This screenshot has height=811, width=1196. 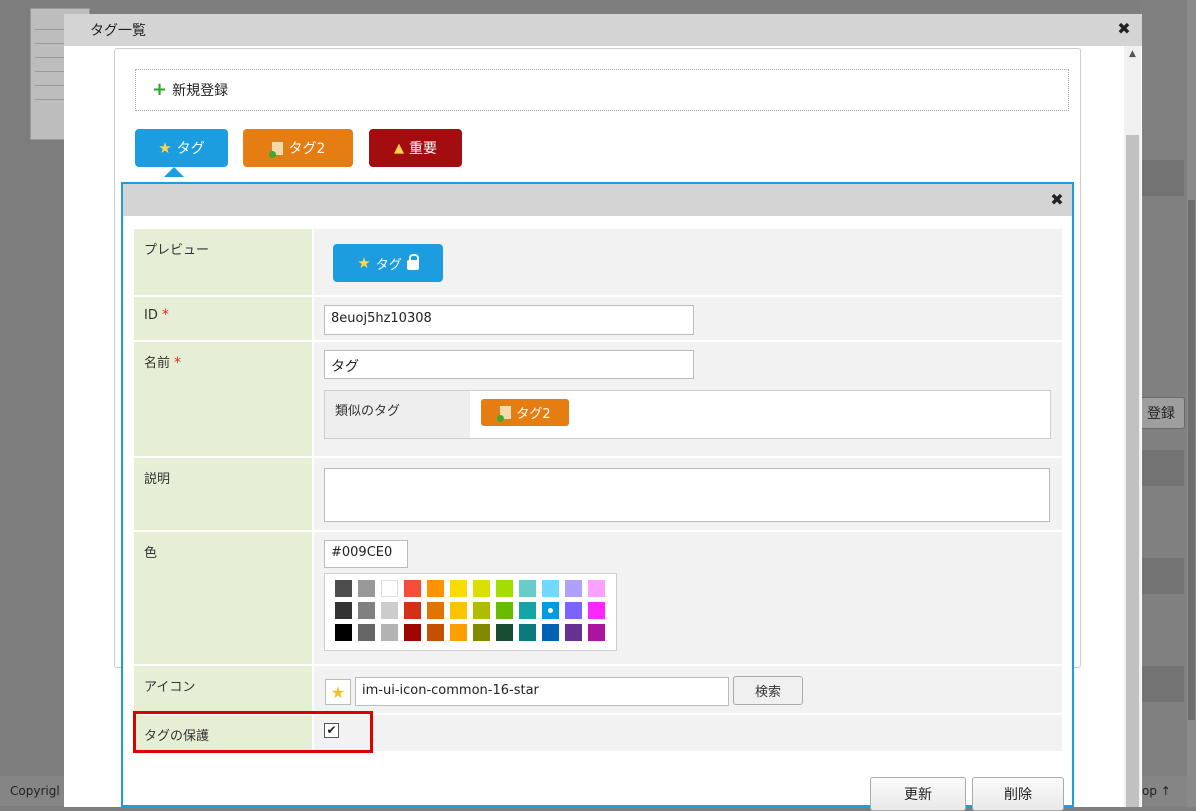 I want to click on color-label: 色, so click(x=223, y=598).